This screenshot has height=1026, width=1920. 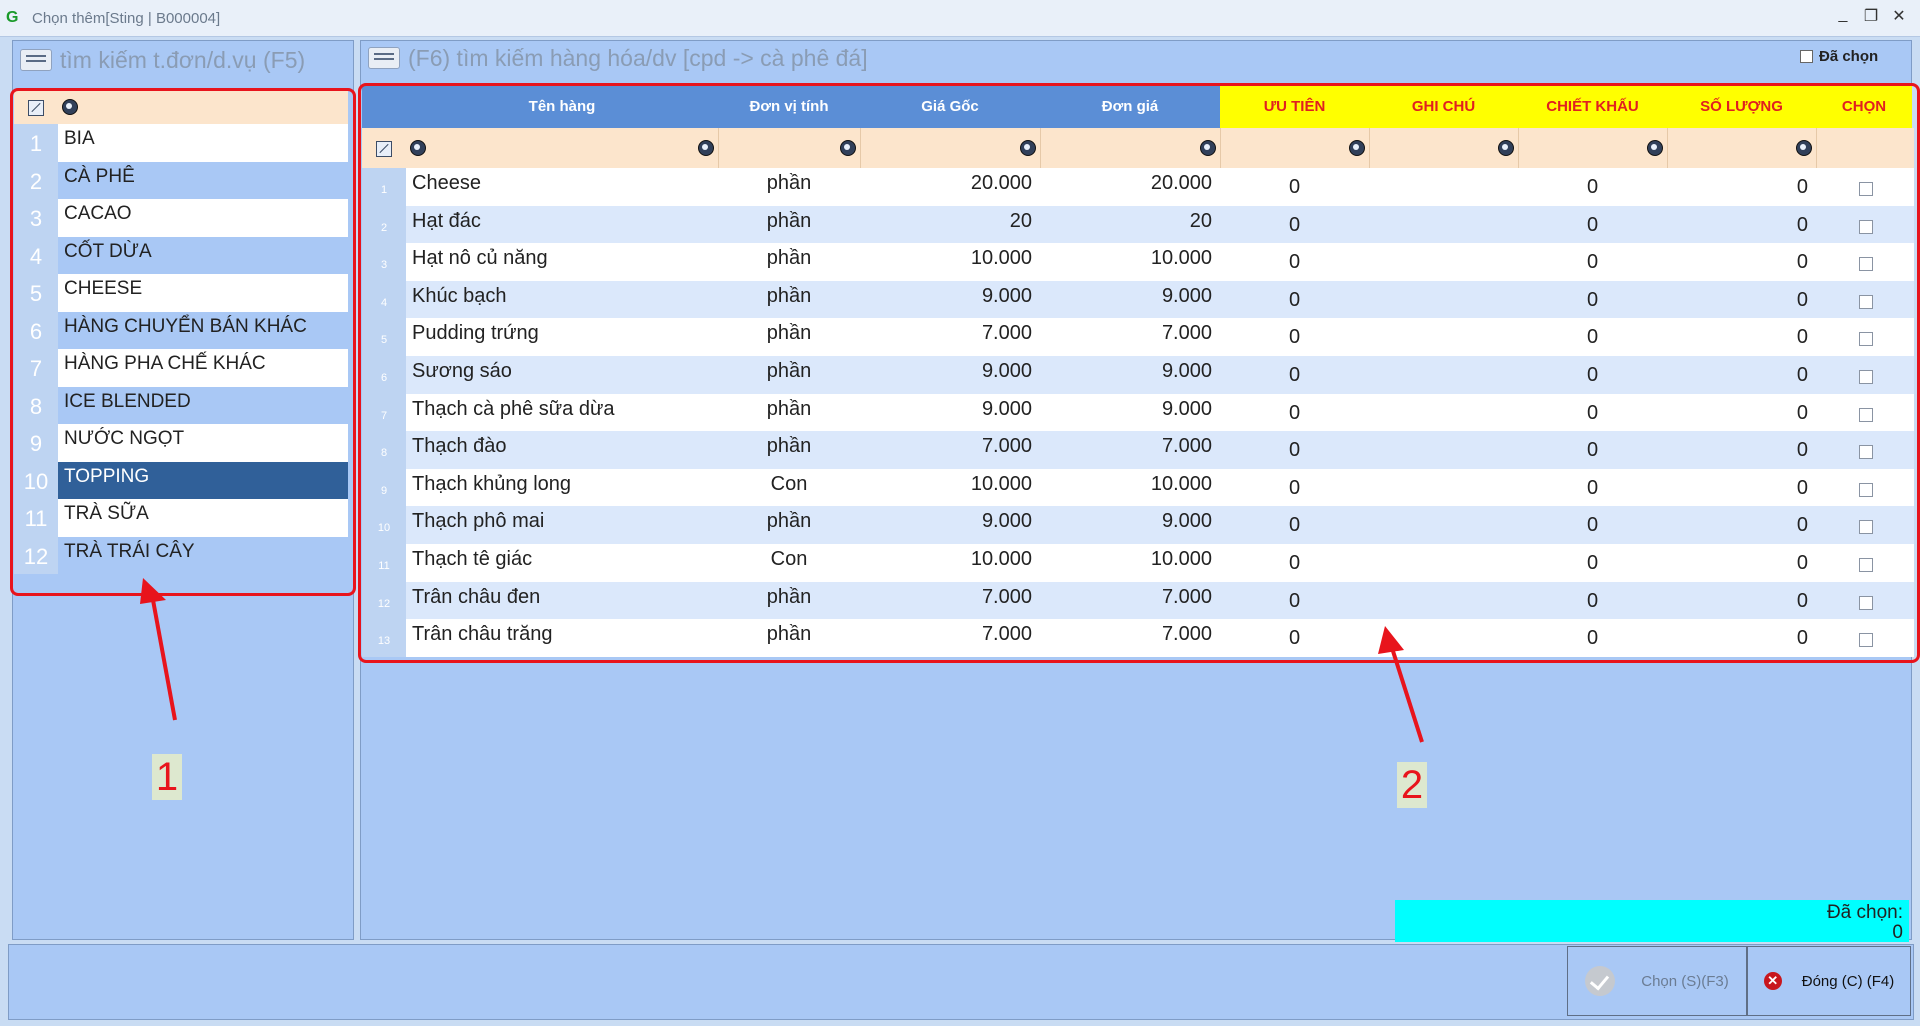 What do you see at coordinates (1897, 932) in the screenshot?
I see `selected-count-value: 0` at bounding box center [1897, 932].